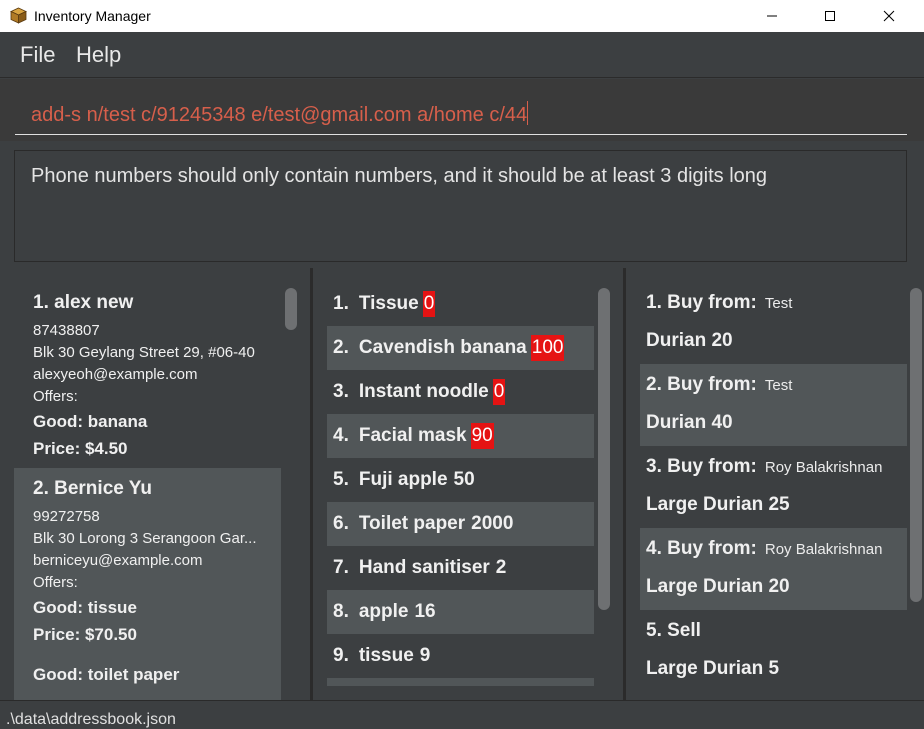  What do you see at coordinates (460, 304) in the screenshot?
I see `goods-row: 1. Tissue 0` at bounding box center [460, 304].